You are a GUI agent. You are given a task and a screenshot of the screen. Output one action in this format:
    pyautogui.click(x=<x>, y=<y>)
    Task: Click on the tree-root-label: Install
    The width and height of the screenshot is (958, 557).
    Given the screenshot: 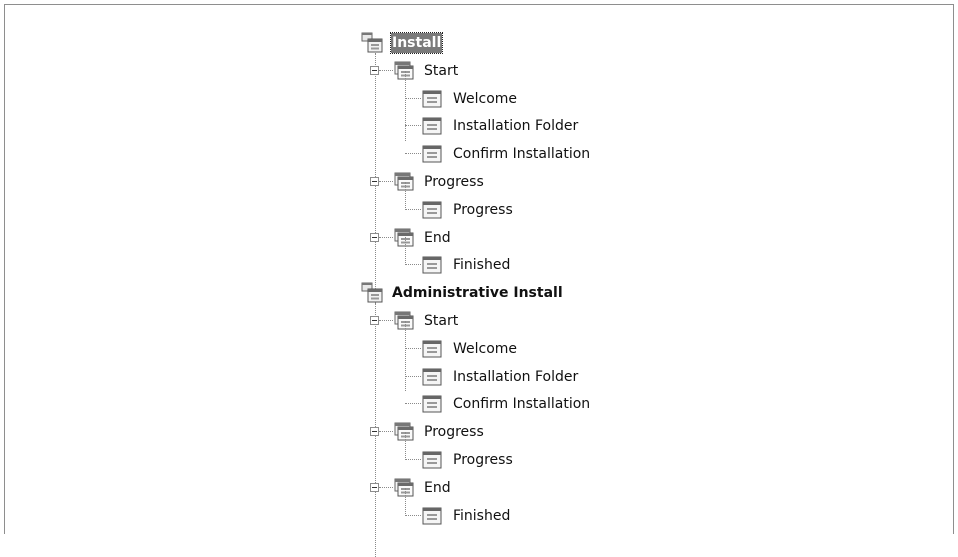 What is the action you would take?
    pyautogui.click(x=416, y=43)
    